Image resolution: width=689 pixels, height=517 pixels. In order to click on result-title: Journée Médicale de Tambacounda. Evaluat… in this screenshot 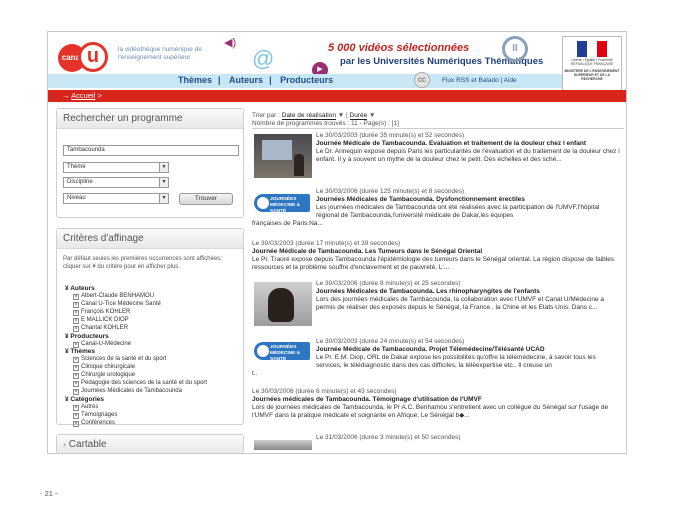, I will do `click(469, 144)`.